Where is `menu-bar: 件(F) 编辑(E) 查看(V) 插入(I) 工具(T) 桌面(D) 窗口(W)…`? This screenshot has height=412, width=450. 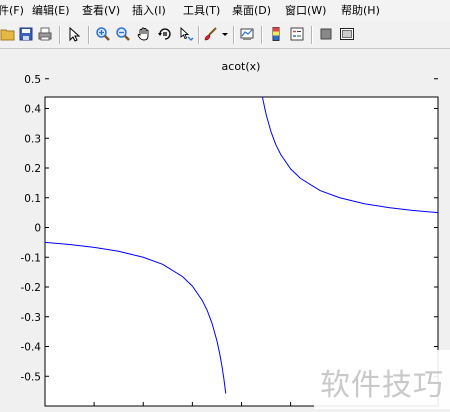 menu-bar: 件(F) 编辑(E) 查看(V) 插入(I) 工具(T) 桌面(D) 窗口(W)… is located at coordinates (225, 11).